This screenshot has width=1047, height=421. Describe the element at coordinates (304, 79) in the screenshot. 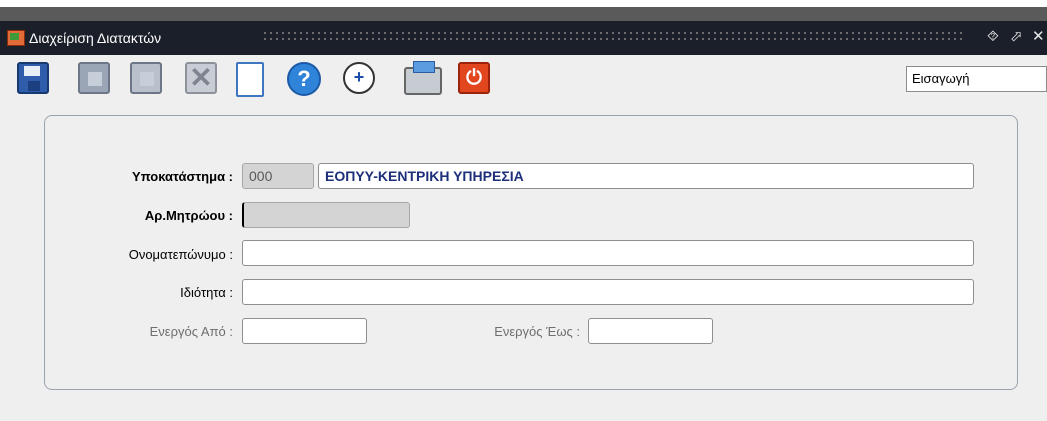

I see `help-icon: ?` at that location.